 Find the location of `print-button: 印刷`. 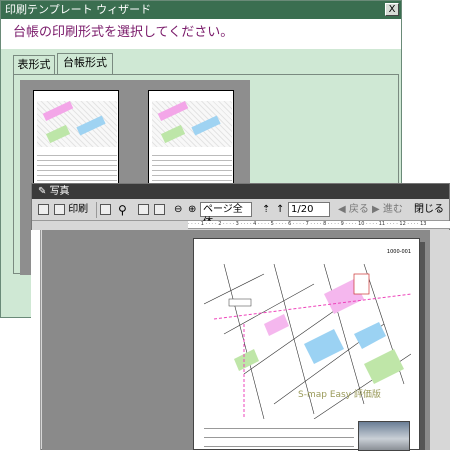

print-button: 印刷 is located at coordinates (71, 210).